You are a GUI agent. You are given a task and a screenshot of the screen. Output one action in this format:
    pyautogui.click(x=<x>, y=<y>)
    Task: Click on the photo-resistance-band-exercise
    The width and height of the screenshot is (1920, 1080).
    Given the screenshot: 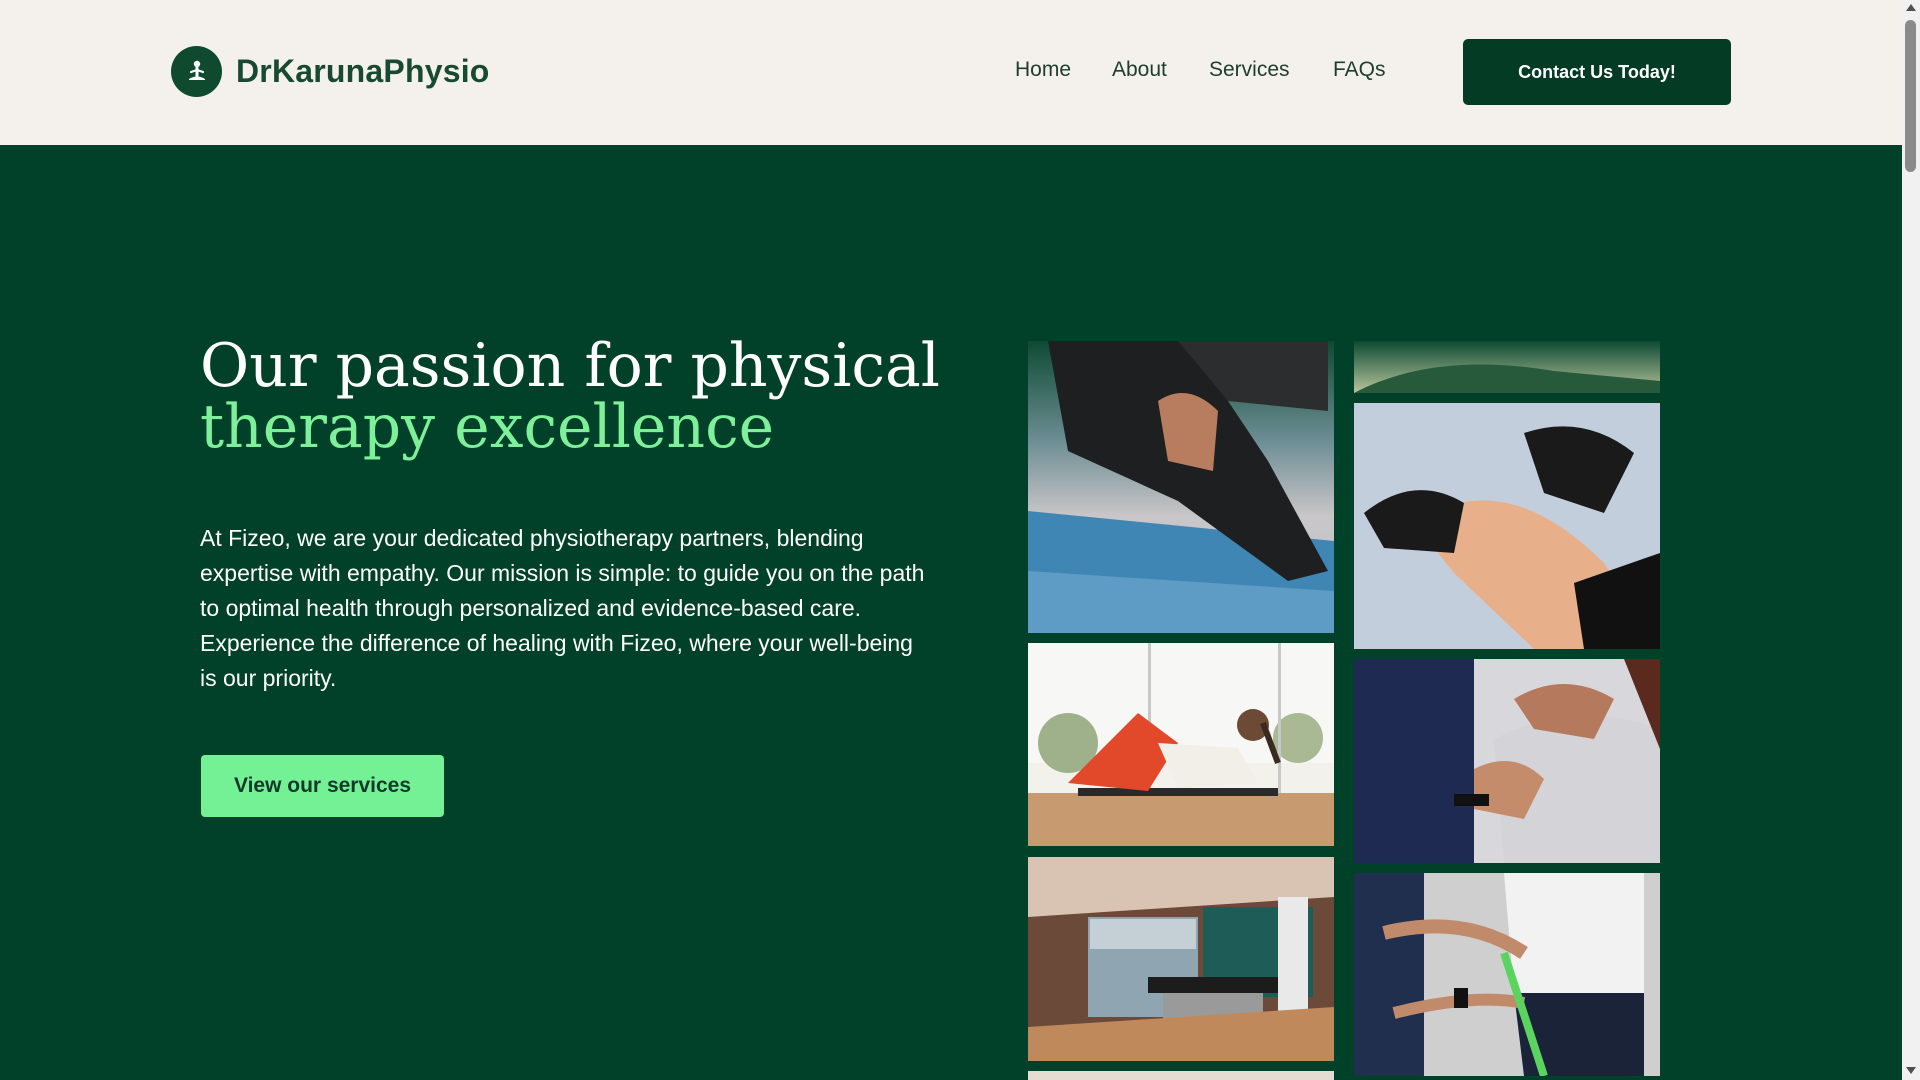 What is the action you would take?
    pyautogui.click(x=1507, y=974)
    